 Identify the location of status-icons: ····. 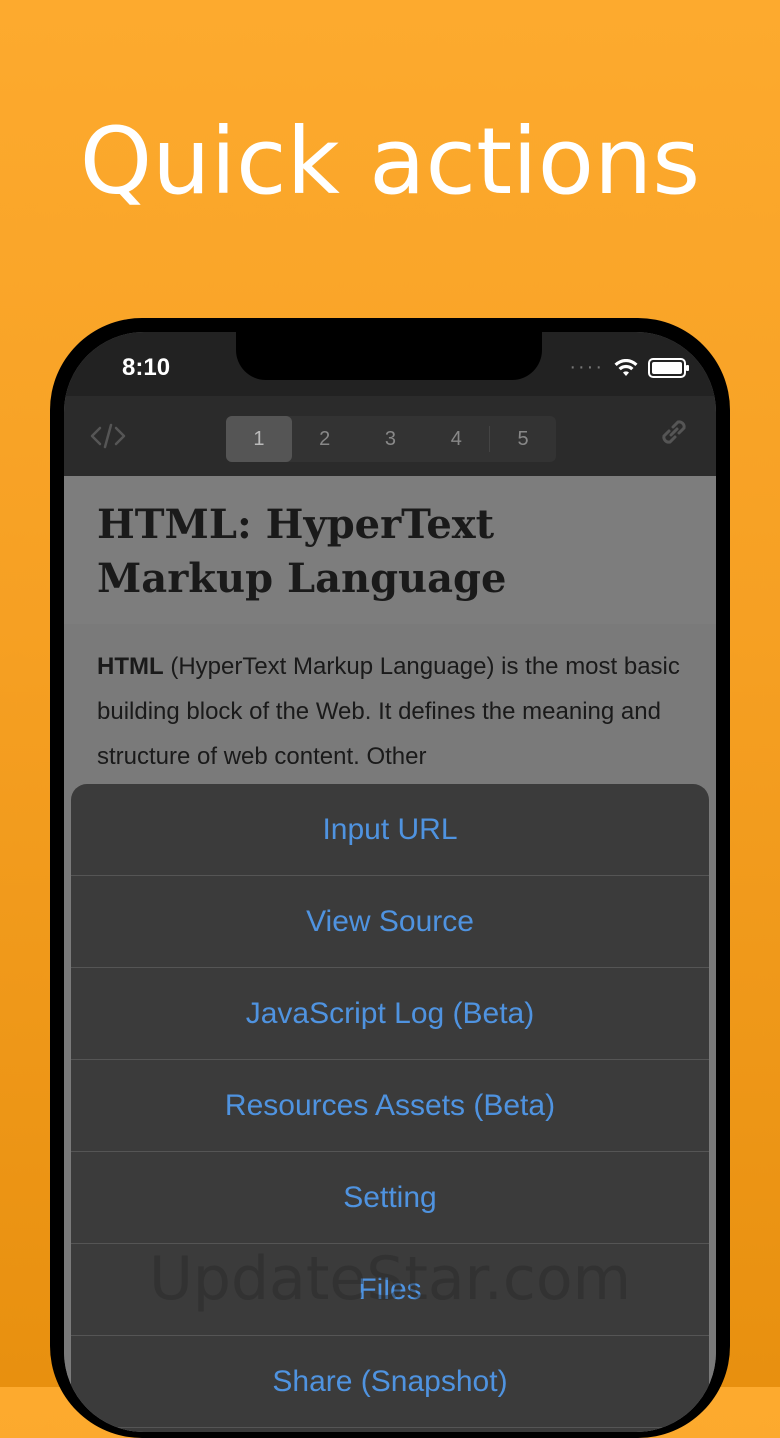
(629, 367).